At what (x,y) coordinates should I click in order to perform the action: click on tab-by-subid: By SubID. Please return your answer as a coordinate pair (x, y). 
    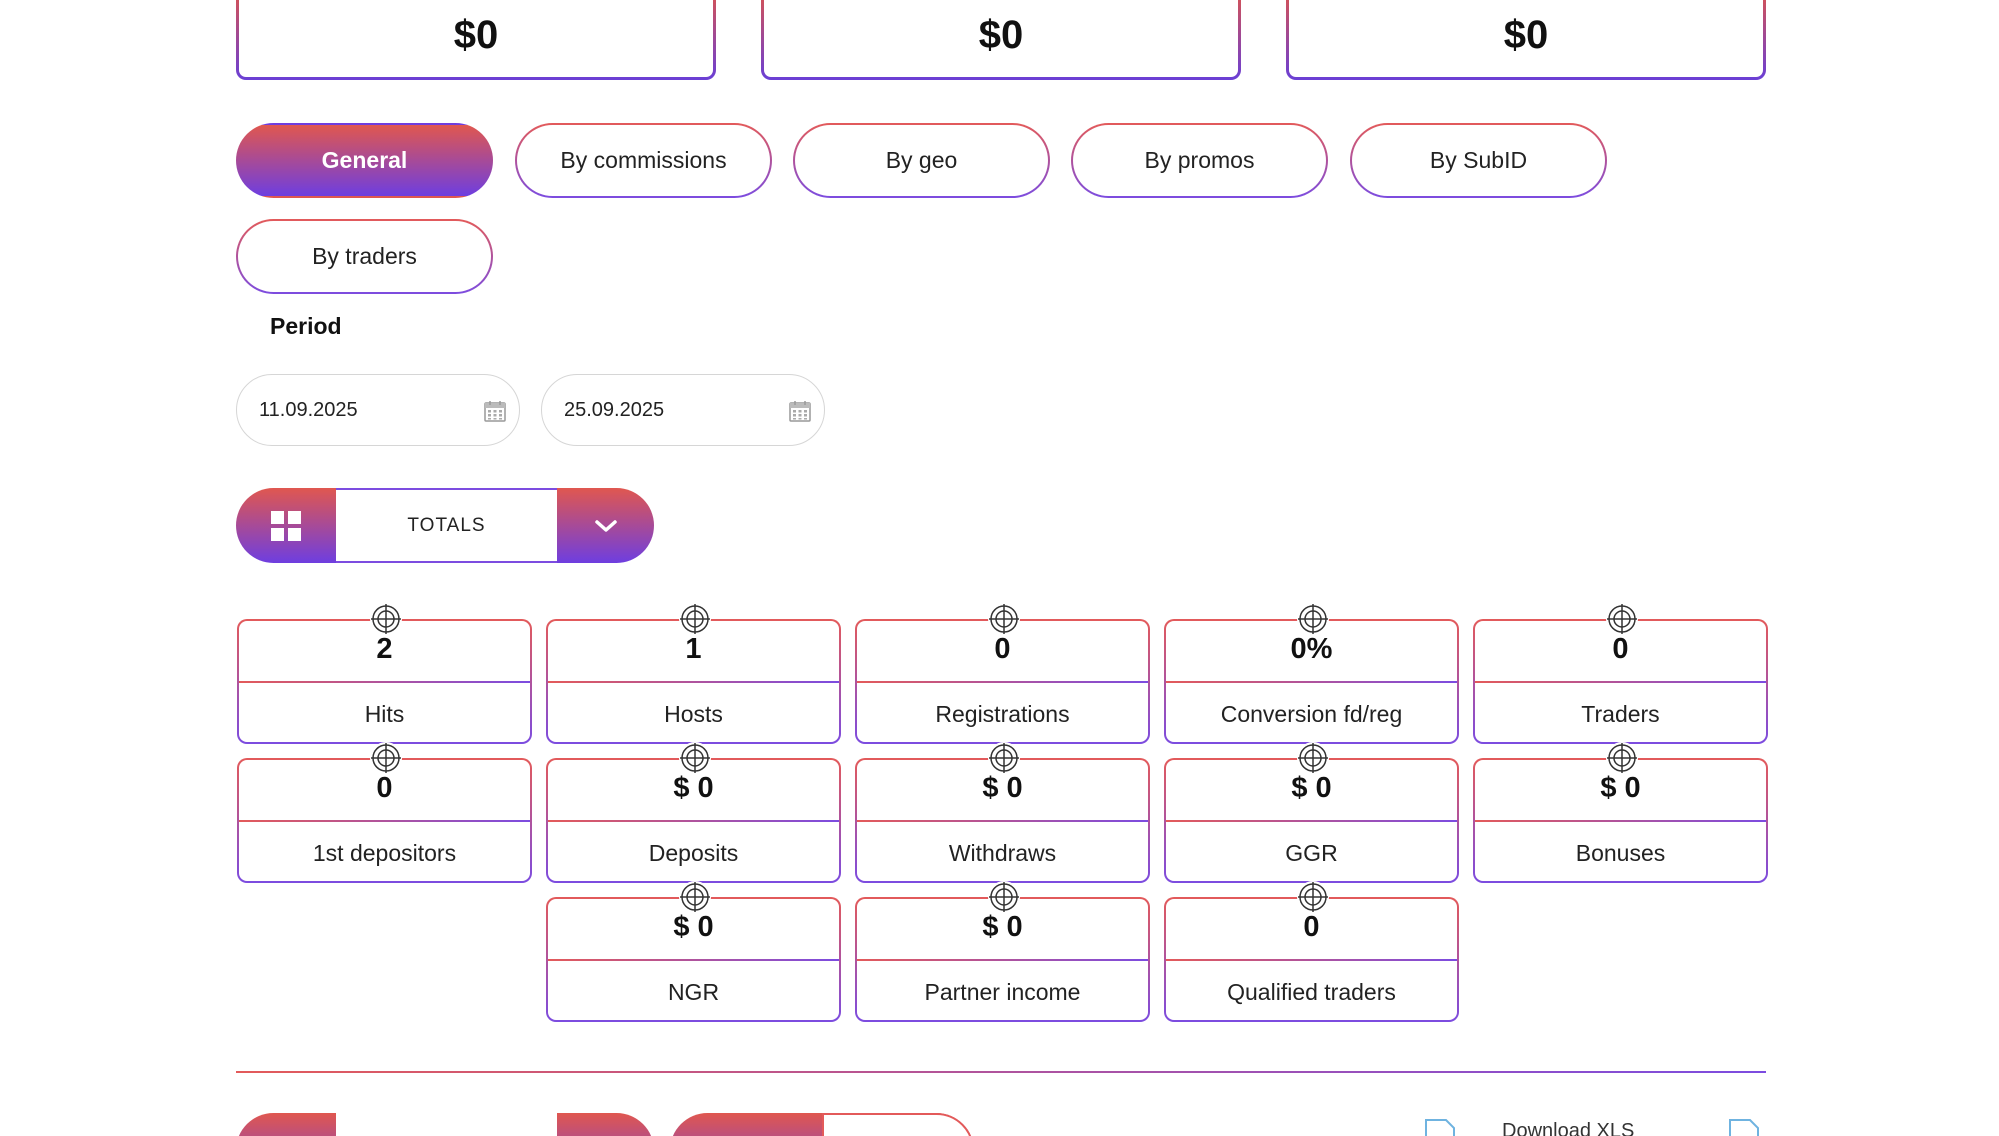
    Looking at the image, I should click on (1478, 160).